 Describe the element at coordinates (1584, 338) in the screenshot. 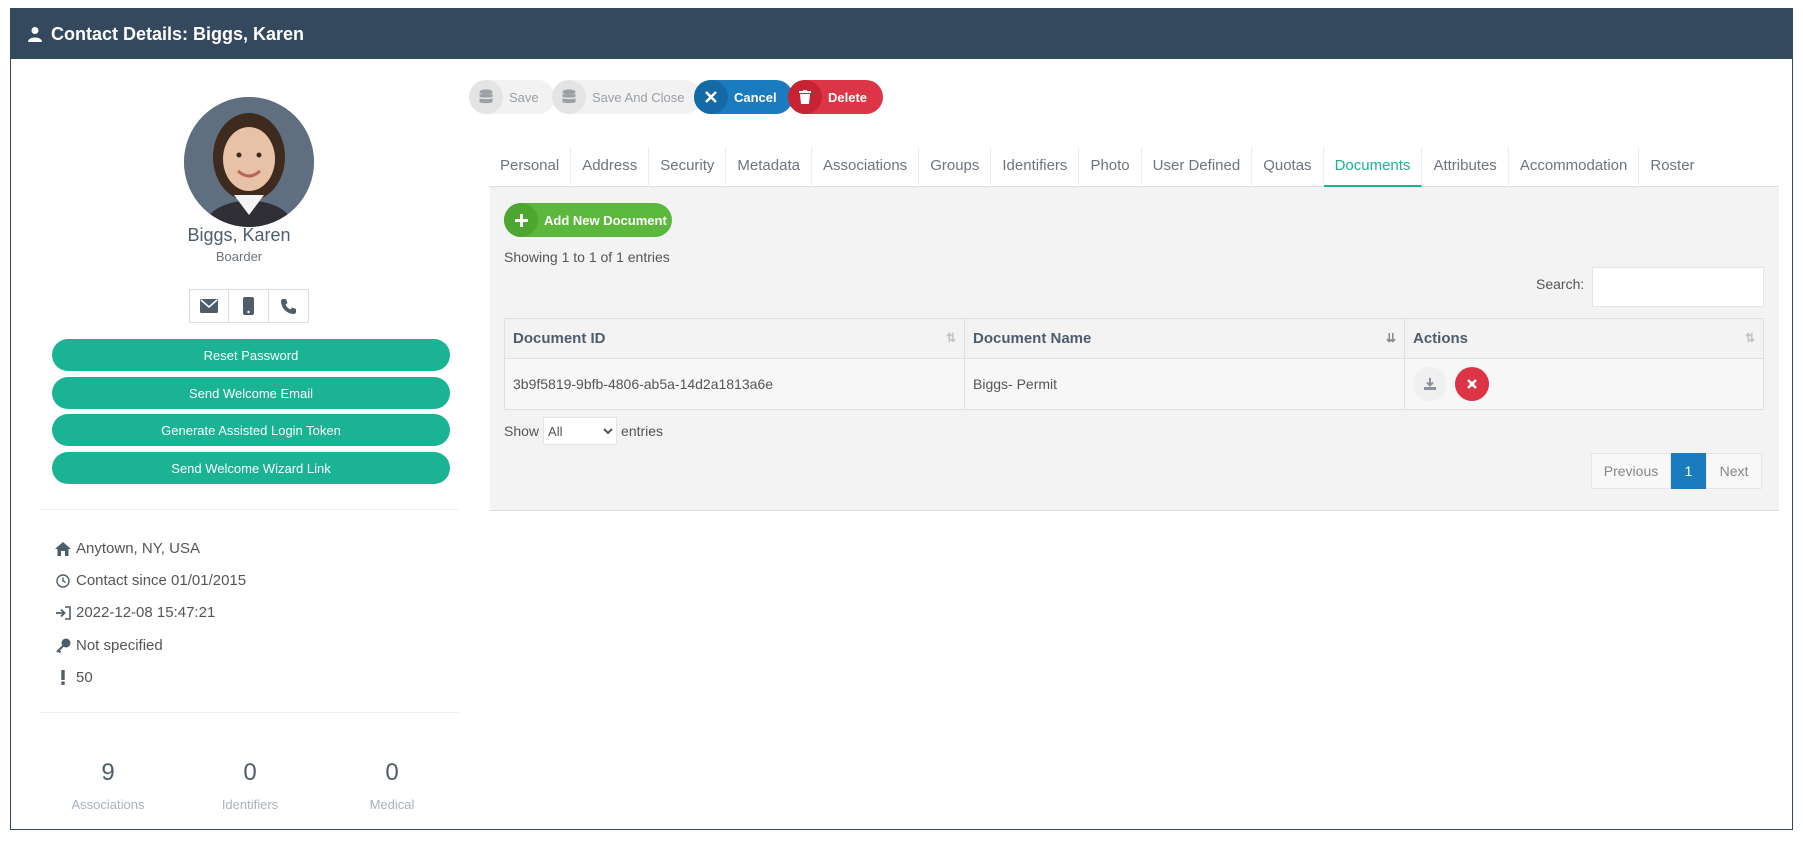

I see `column-header-actions: Actions ⇅` at that location.